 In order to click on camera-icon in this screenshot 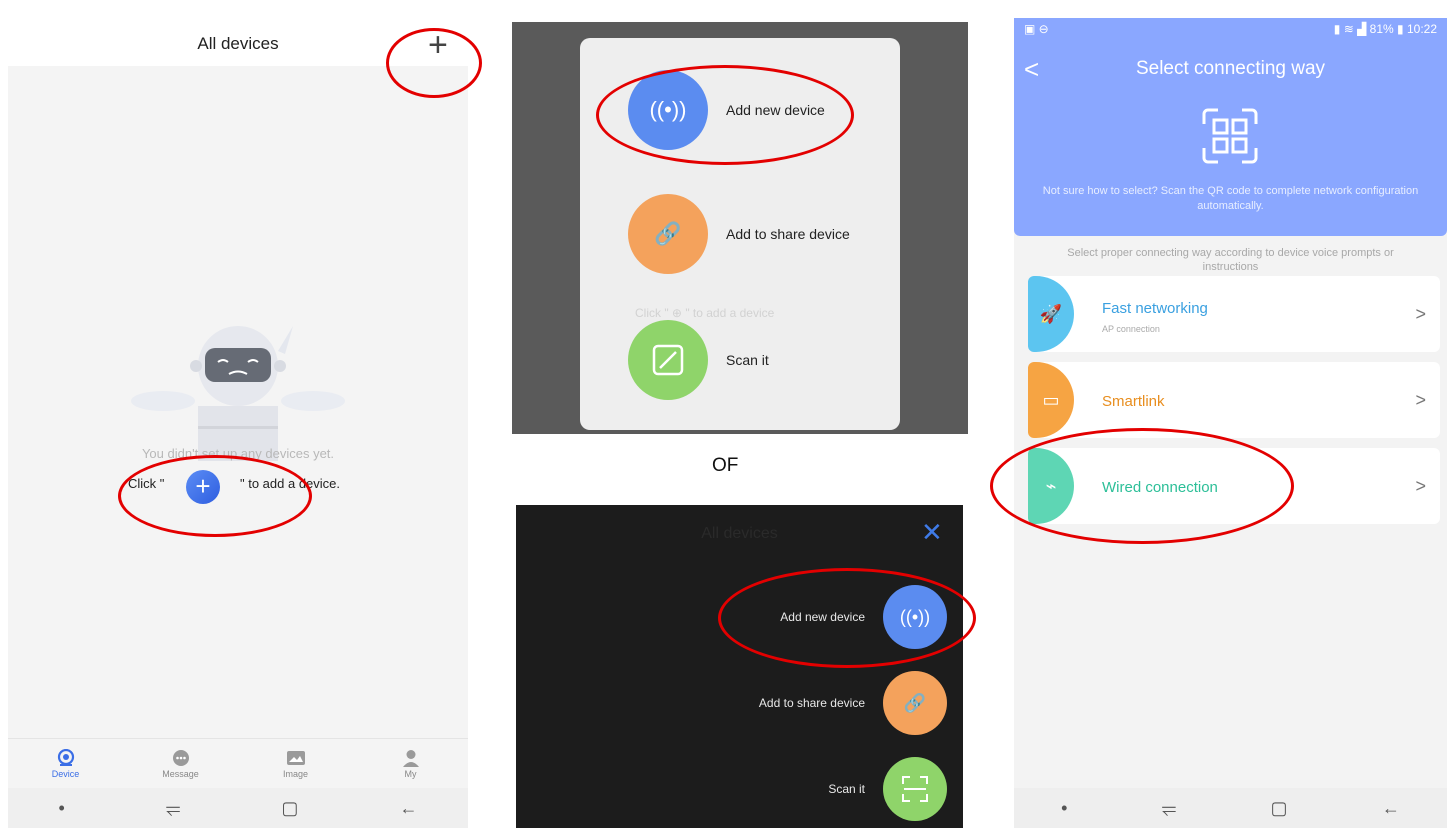, I will do `click(66, 757)`.